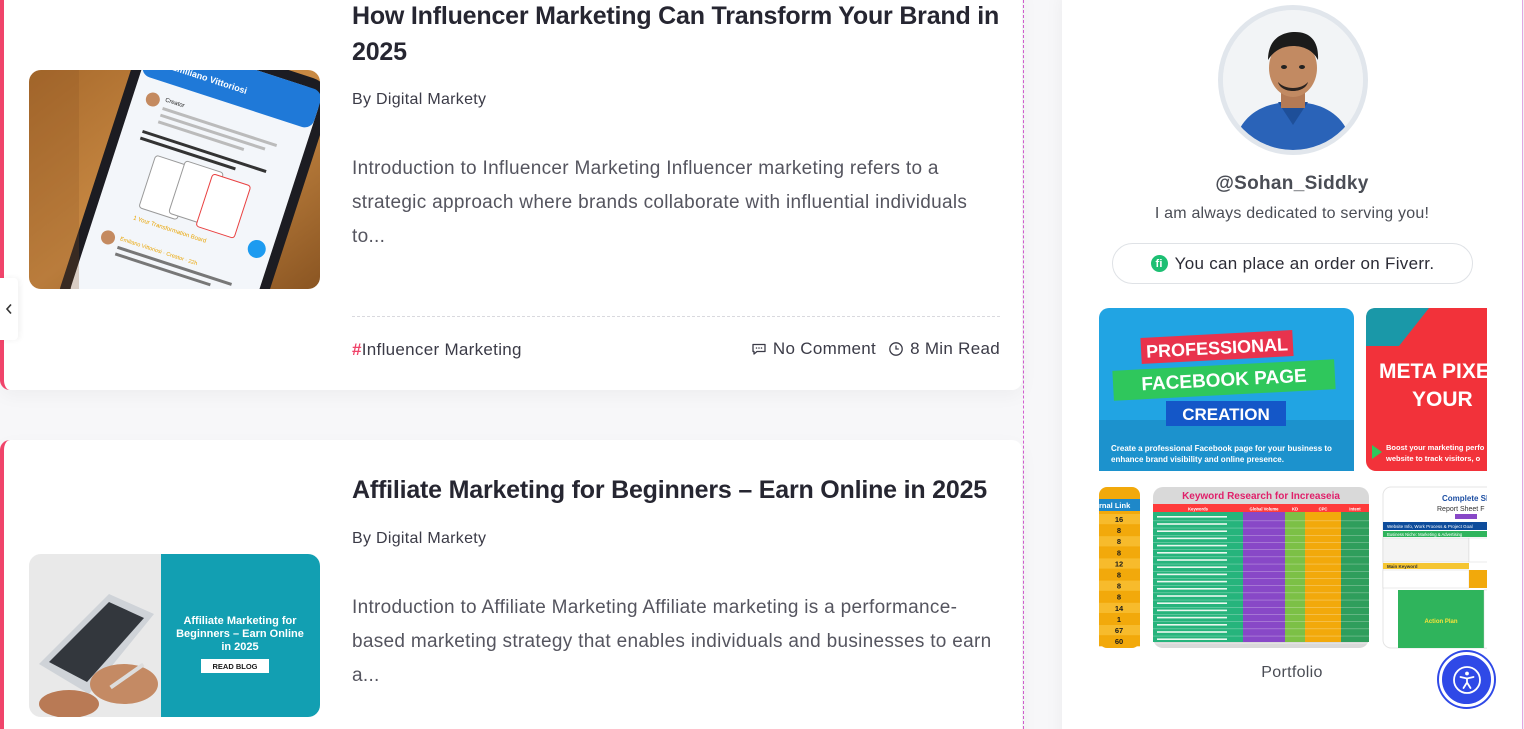 The width and height of the screenshot is (1524, 729). What do you see at coordinates (1198, 509) in the screenshot?
I see `keyword-sheet-header: Keywords` at bounding box center [1198, 509].